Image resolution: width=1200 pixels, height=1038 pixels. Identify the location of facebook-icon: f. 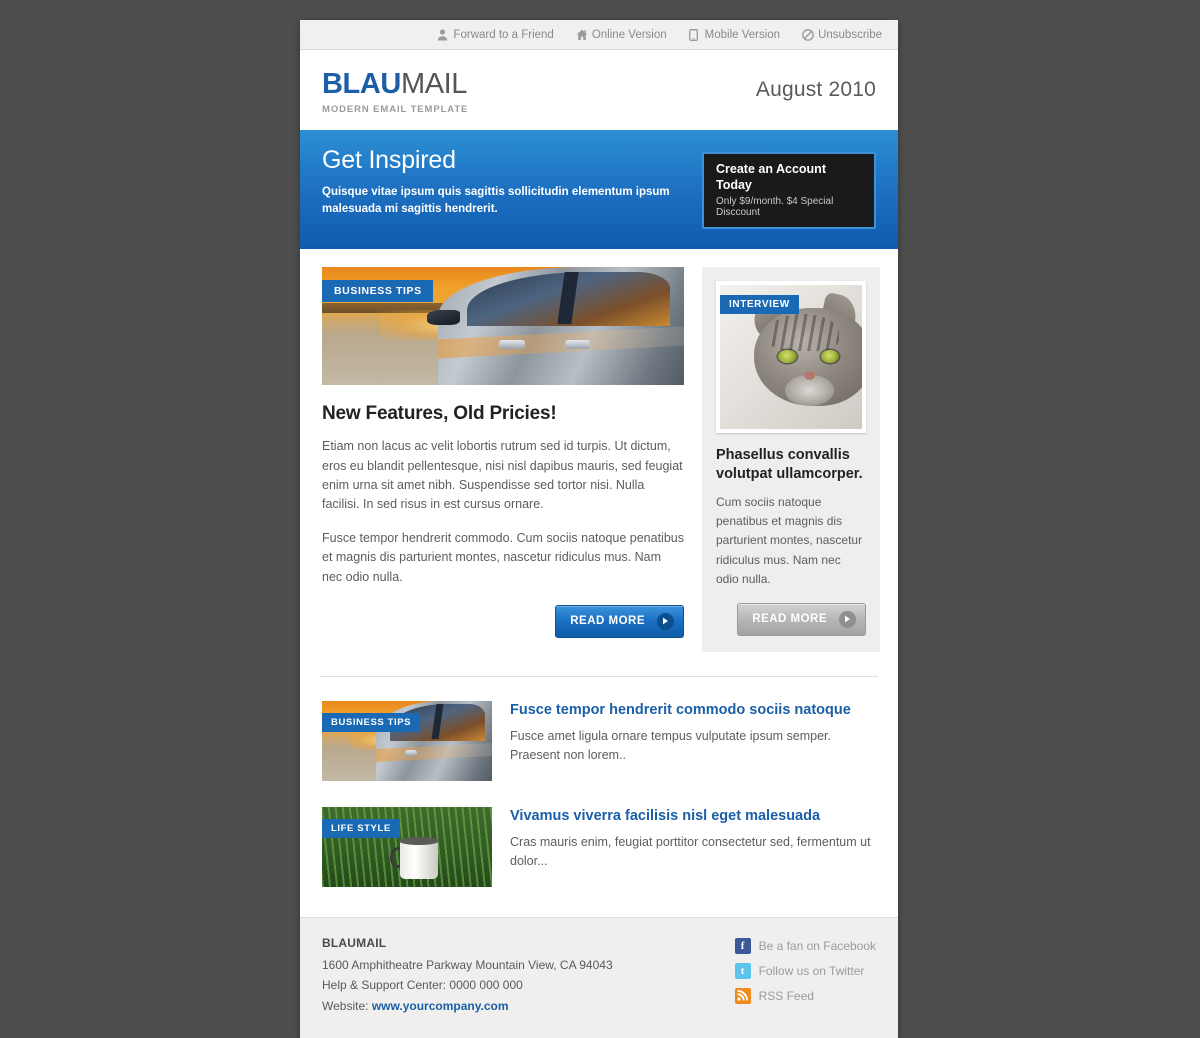
(742, 945).